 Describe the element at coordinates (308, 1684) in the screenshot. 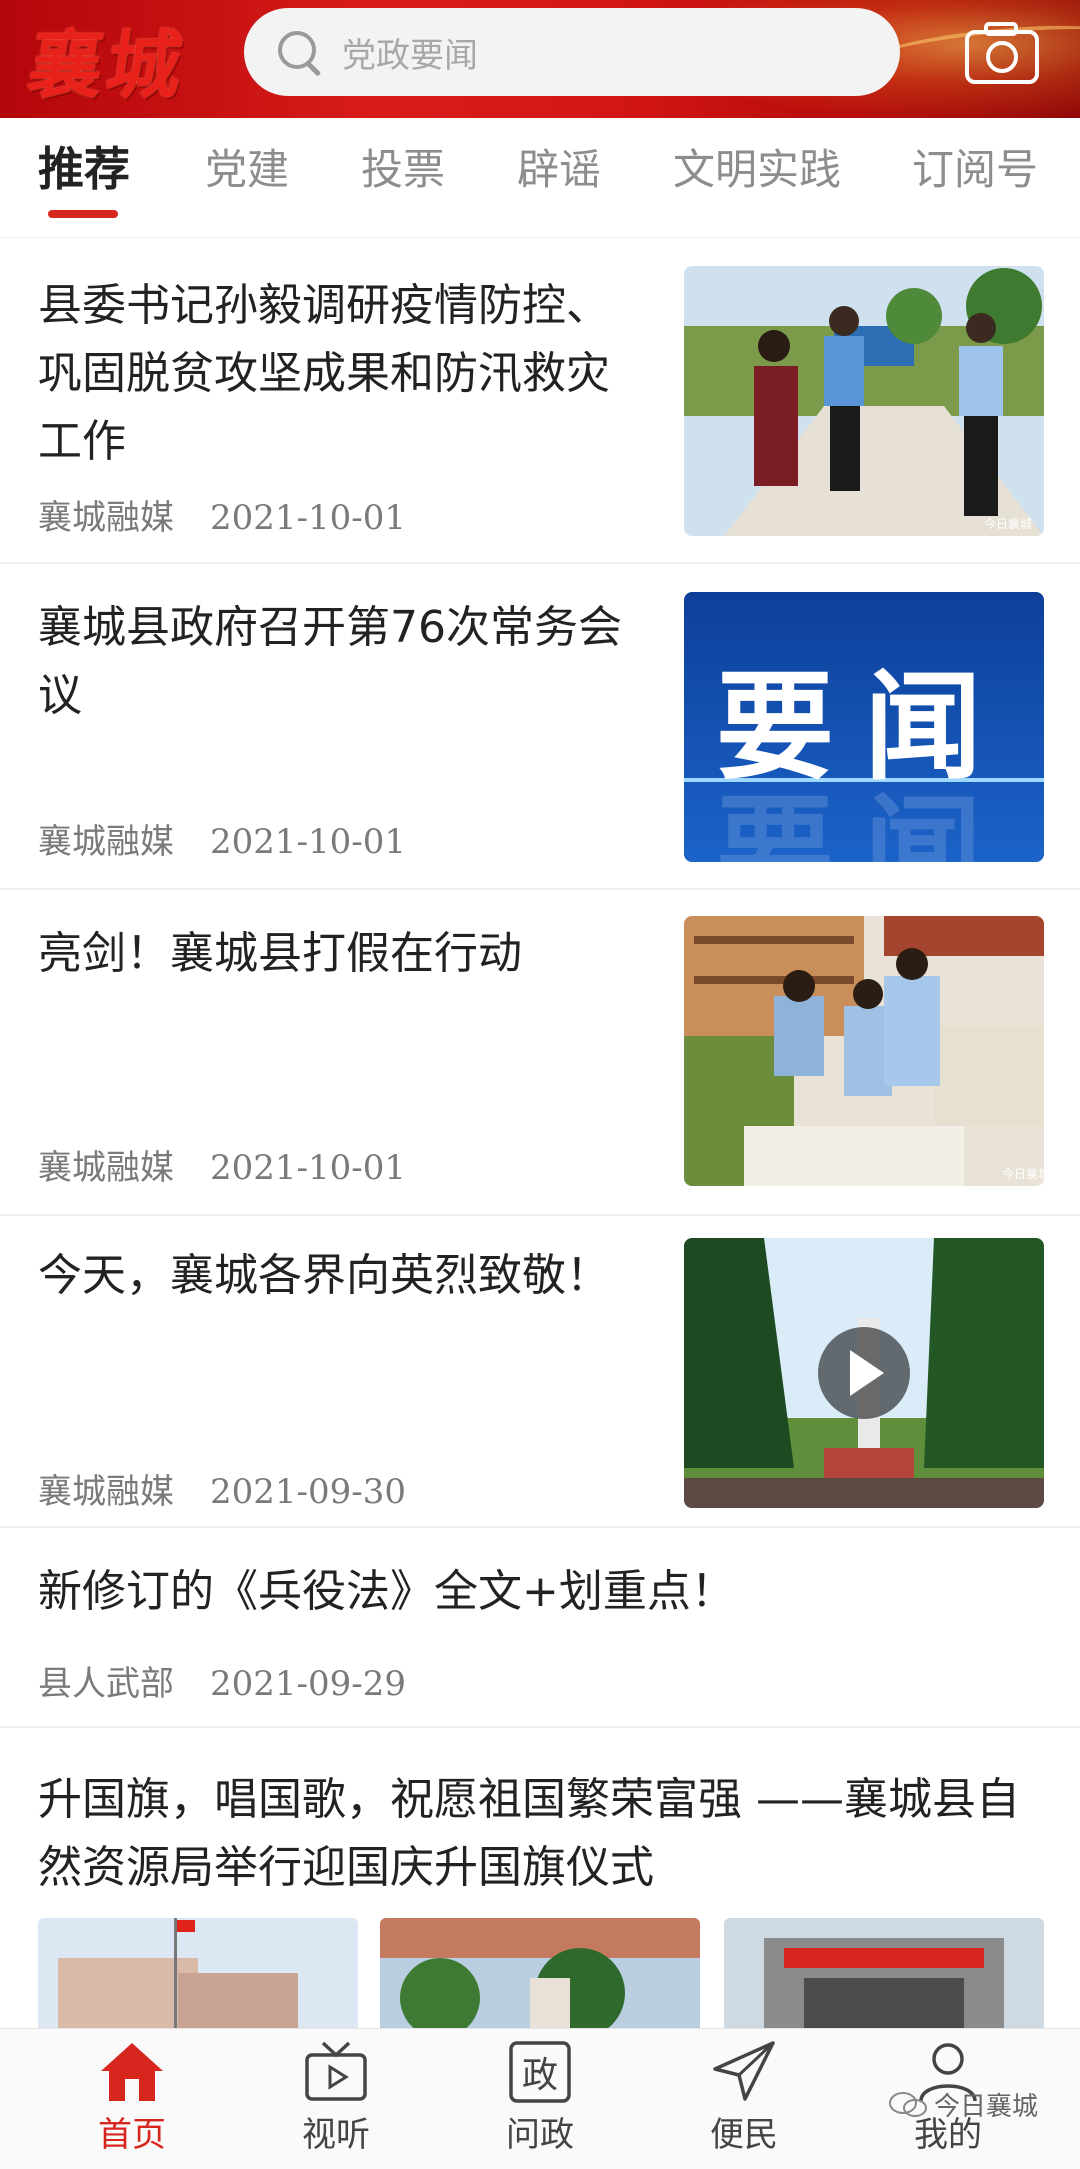

I see `news-date: 2021-09-29` at that location.